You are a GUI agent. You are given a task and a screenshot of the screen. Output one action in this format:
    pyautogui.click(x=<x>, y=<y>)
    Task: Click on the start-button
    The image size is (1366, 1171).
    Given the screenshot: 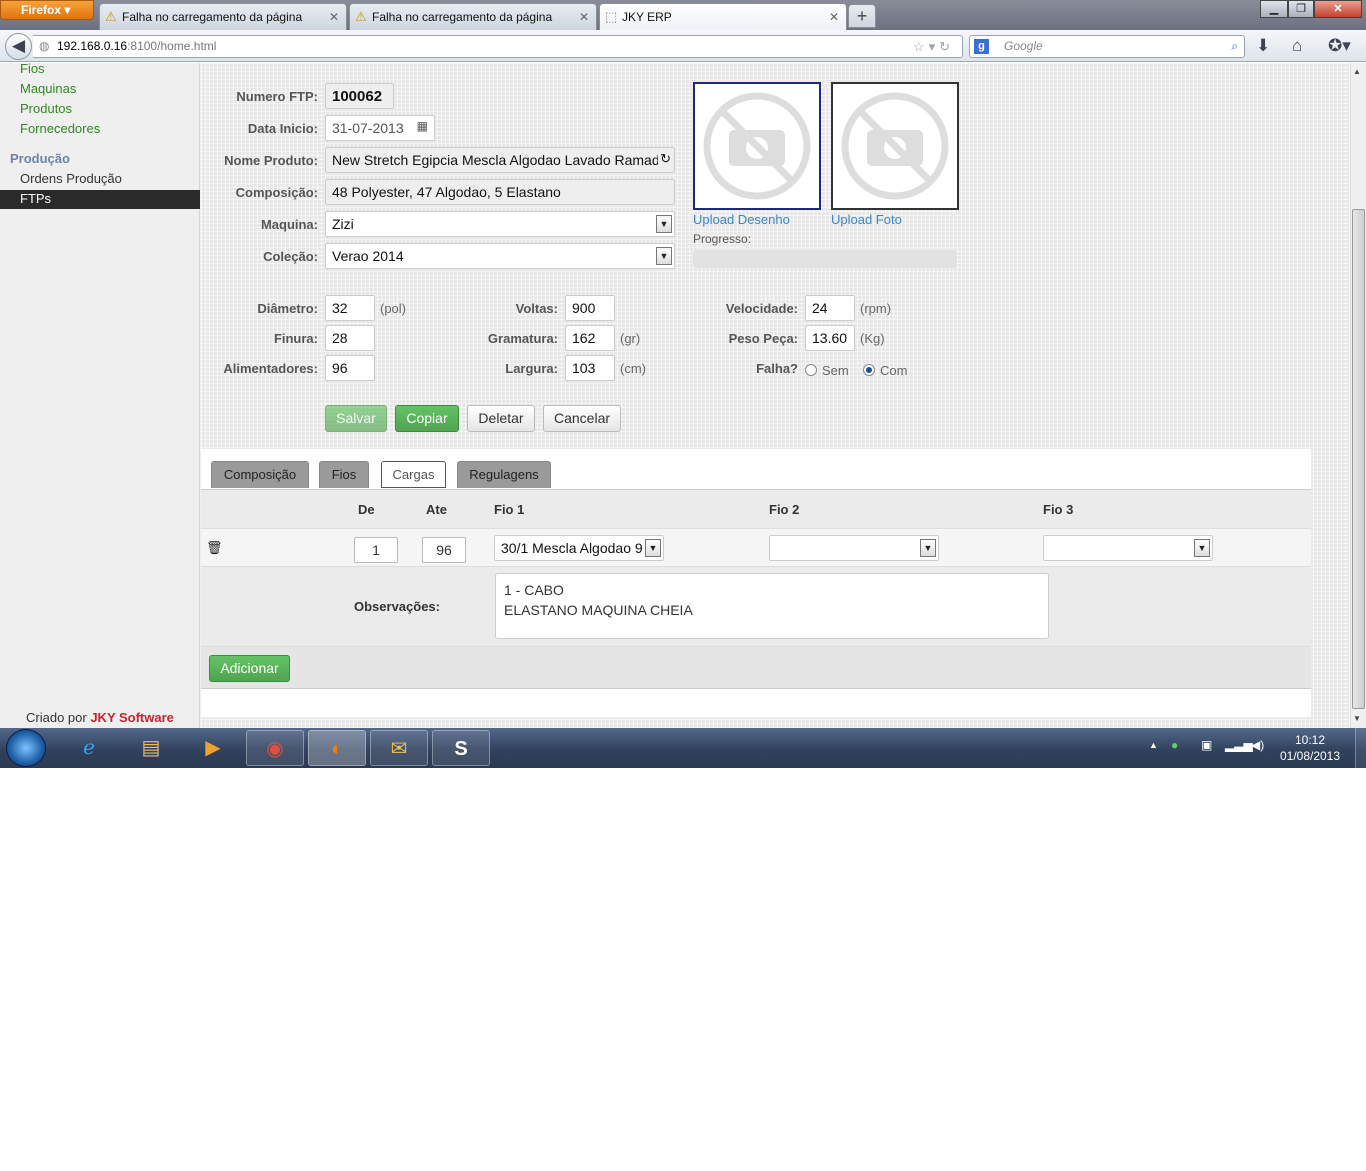 What is the action you would take?
    pyautogui.click(x=26, y=748)
    